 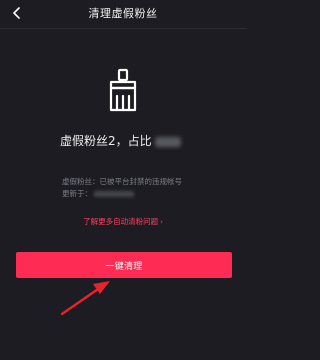 I want to click on info-block: 虚假粉丝：已被平台封禁的违规帐号 更新于：, so click(x=122, y=188).